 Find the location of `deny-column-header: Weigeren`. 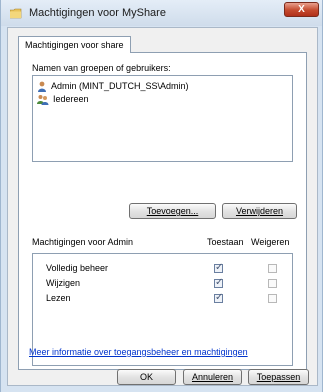

deny-column-header: Weigeren is located at coordinates (270, 242).